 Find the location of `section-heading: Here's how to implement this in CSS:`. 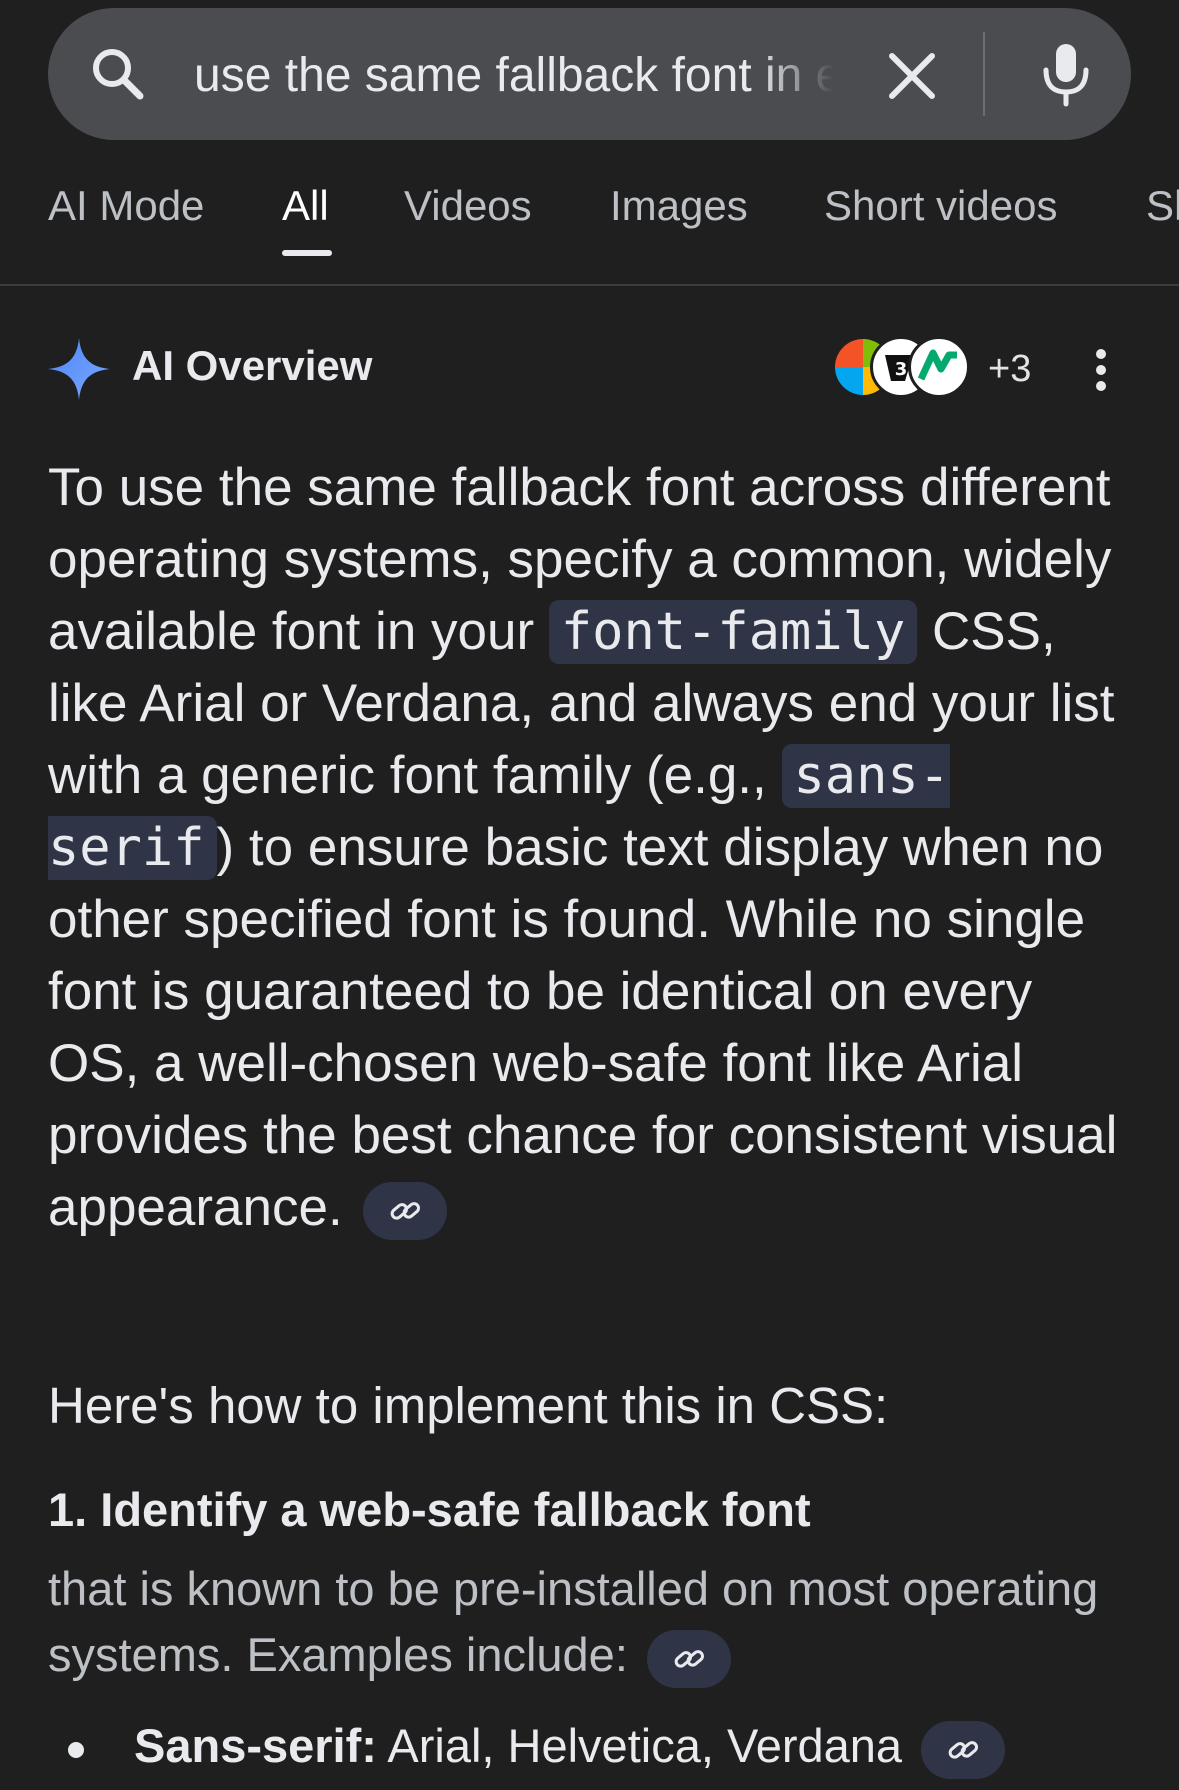

section-heading: Here's how to implement this in CSS: is located at coordinates (468, 1405).